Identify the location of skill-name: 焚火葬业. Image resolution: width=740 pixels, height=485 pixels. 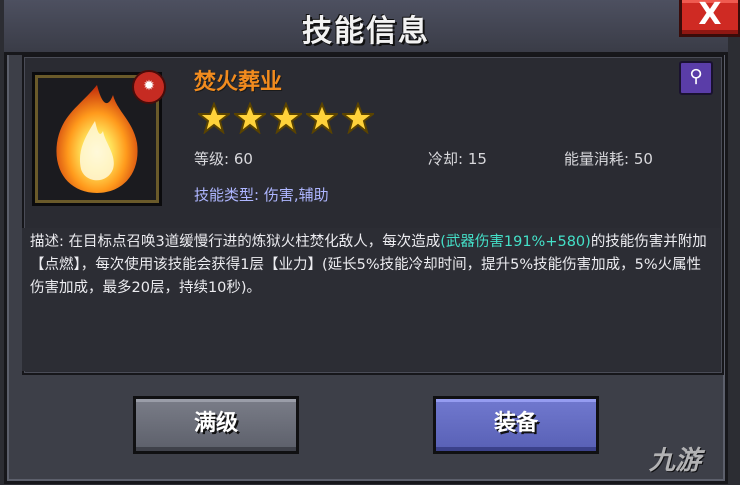
(238, 82).